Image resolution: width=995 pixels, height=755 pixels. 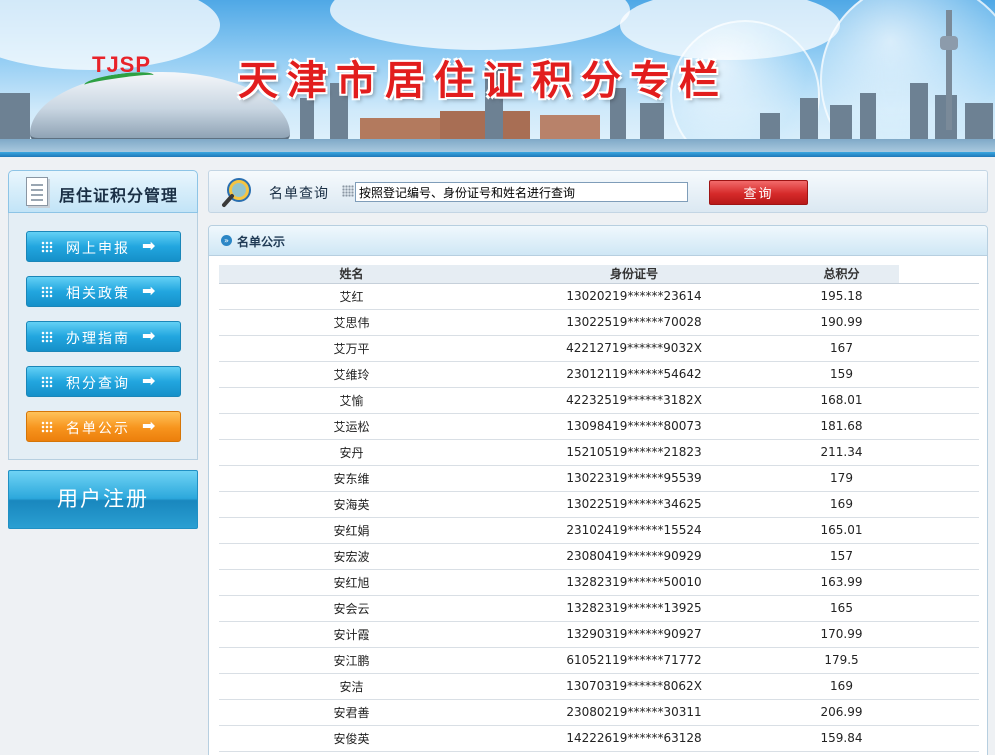 What do you see at coordinates (841, 582) in the screenshot?
I see `cell-total-score: 163.99` at bounding box center [841, 582].